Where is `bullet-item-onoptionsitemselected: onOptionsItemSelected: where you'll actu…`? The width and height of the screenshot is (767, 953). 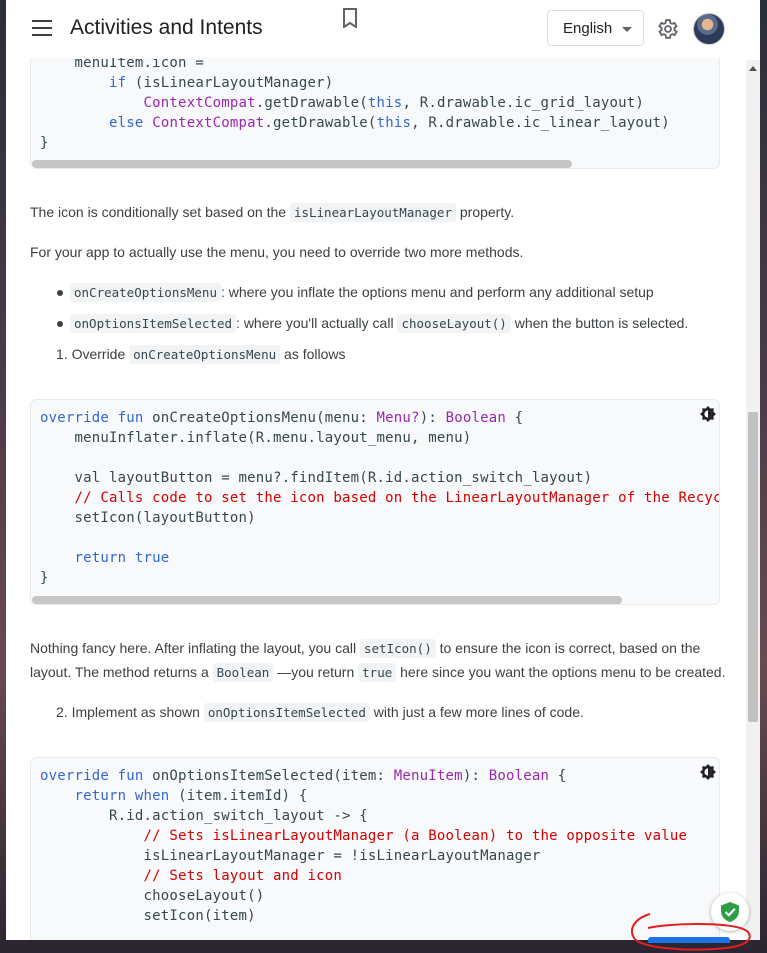 bullet-item-onoptionsitemselected: onOptionsItemSelected: where you'll actu… is located at coordinates (415, 323).